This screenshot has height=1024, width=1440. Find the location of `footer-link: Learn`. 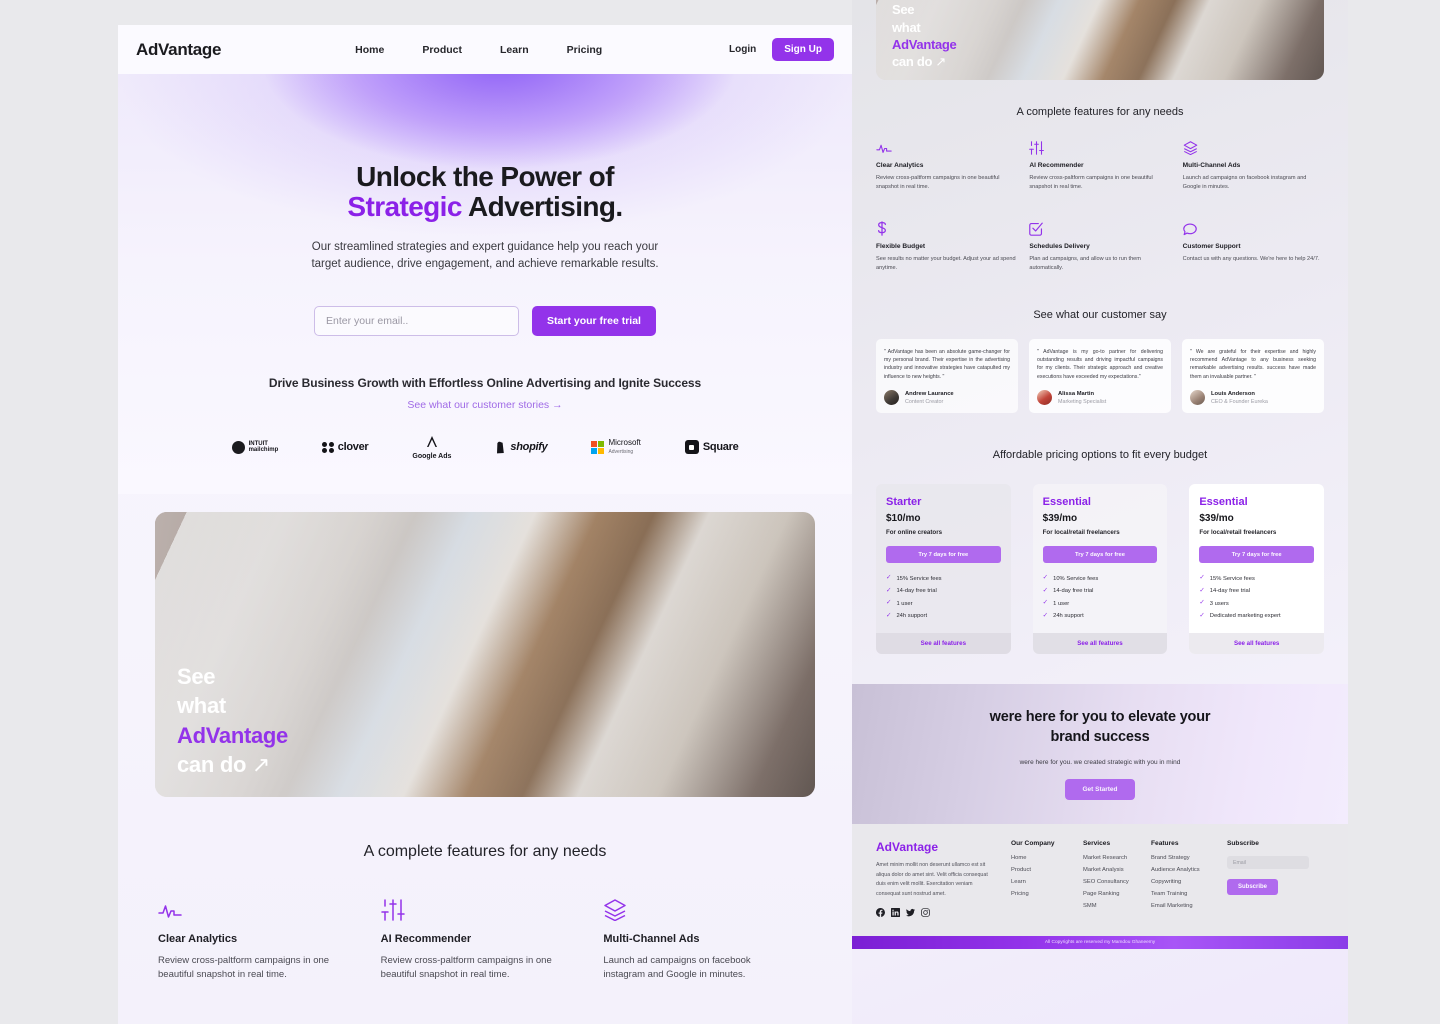

footer-link: Learn is located at coordinates (1047, 882).